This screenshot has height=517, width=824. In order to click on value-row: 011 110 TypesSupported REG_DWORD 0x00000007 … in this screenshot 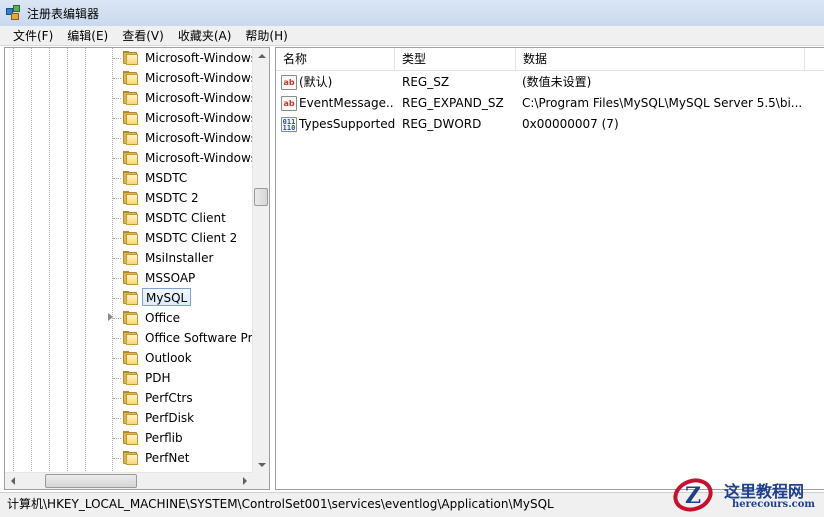, I will do `click(550, 124)`.